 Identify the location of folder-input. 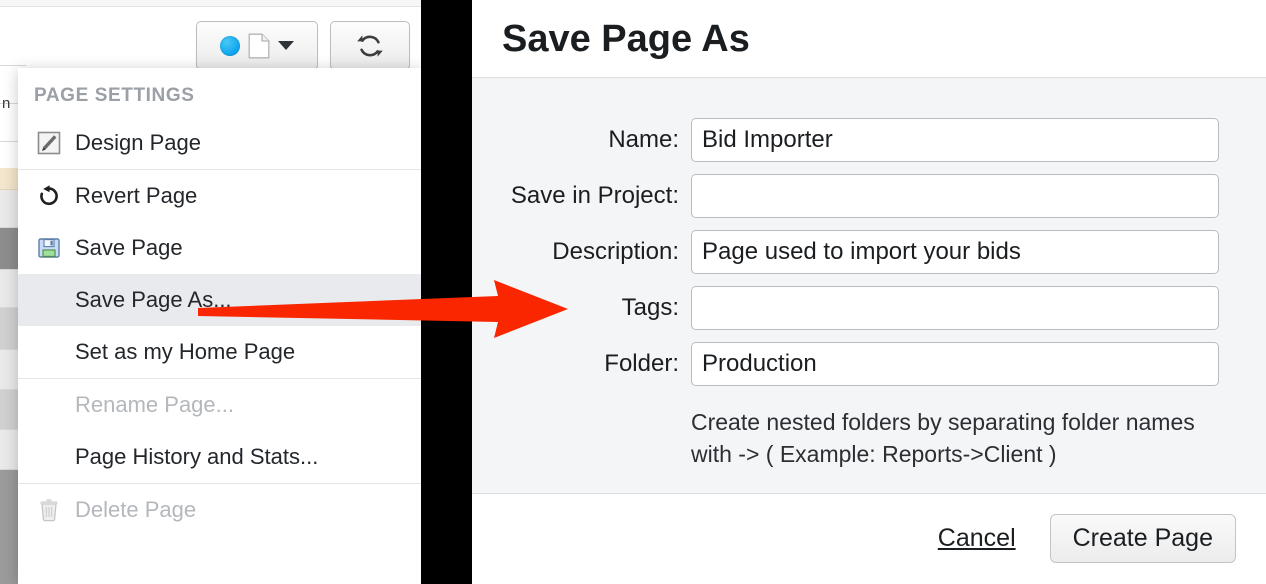
(955, 364).